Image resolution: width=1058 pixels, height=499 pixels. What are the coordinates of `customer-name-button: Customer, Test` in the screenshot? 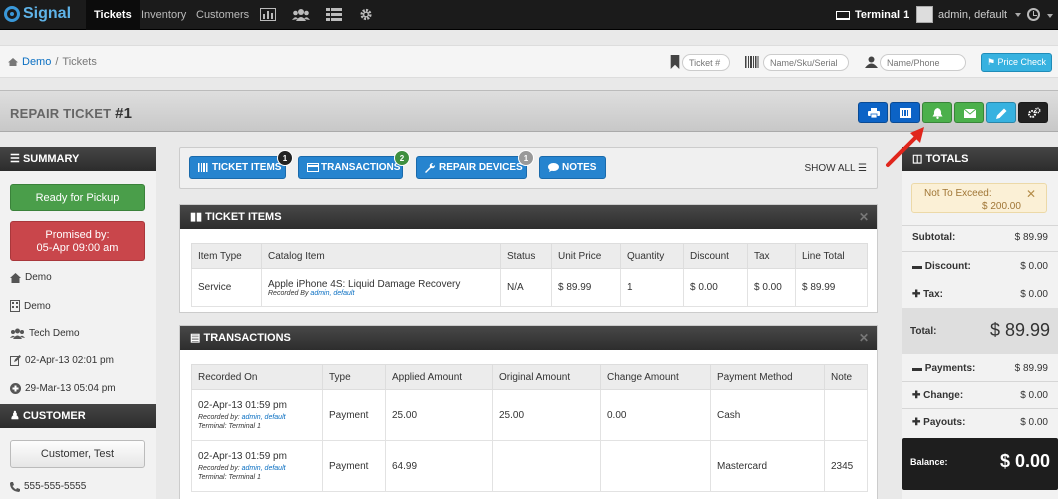 It's located at (77, 454).